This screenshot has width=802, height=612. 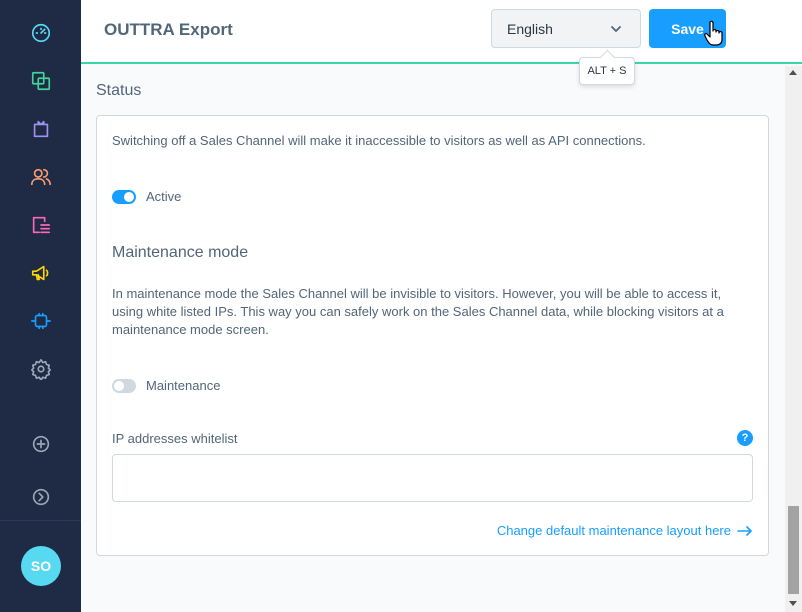 I want to click on maintenance-layout-link: Change default maintenance layout here, so click(x=625, y=530).